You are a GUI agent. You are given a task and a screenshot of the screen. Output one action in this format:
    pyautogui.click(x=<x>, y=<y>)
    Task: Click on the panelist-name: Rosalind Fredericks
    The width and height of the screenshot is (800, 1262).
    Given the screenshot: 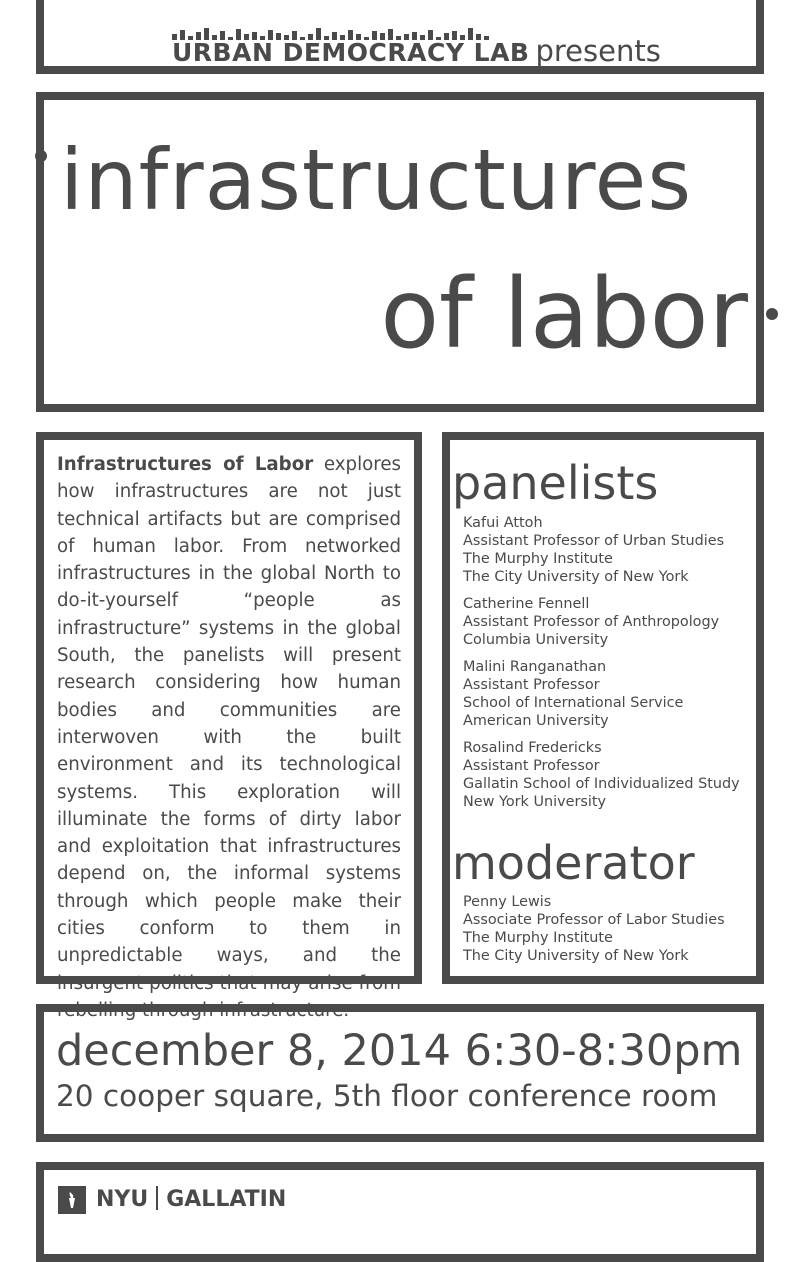 What is the action you would take?
    pyautogui.click(x=532, y=748)
    